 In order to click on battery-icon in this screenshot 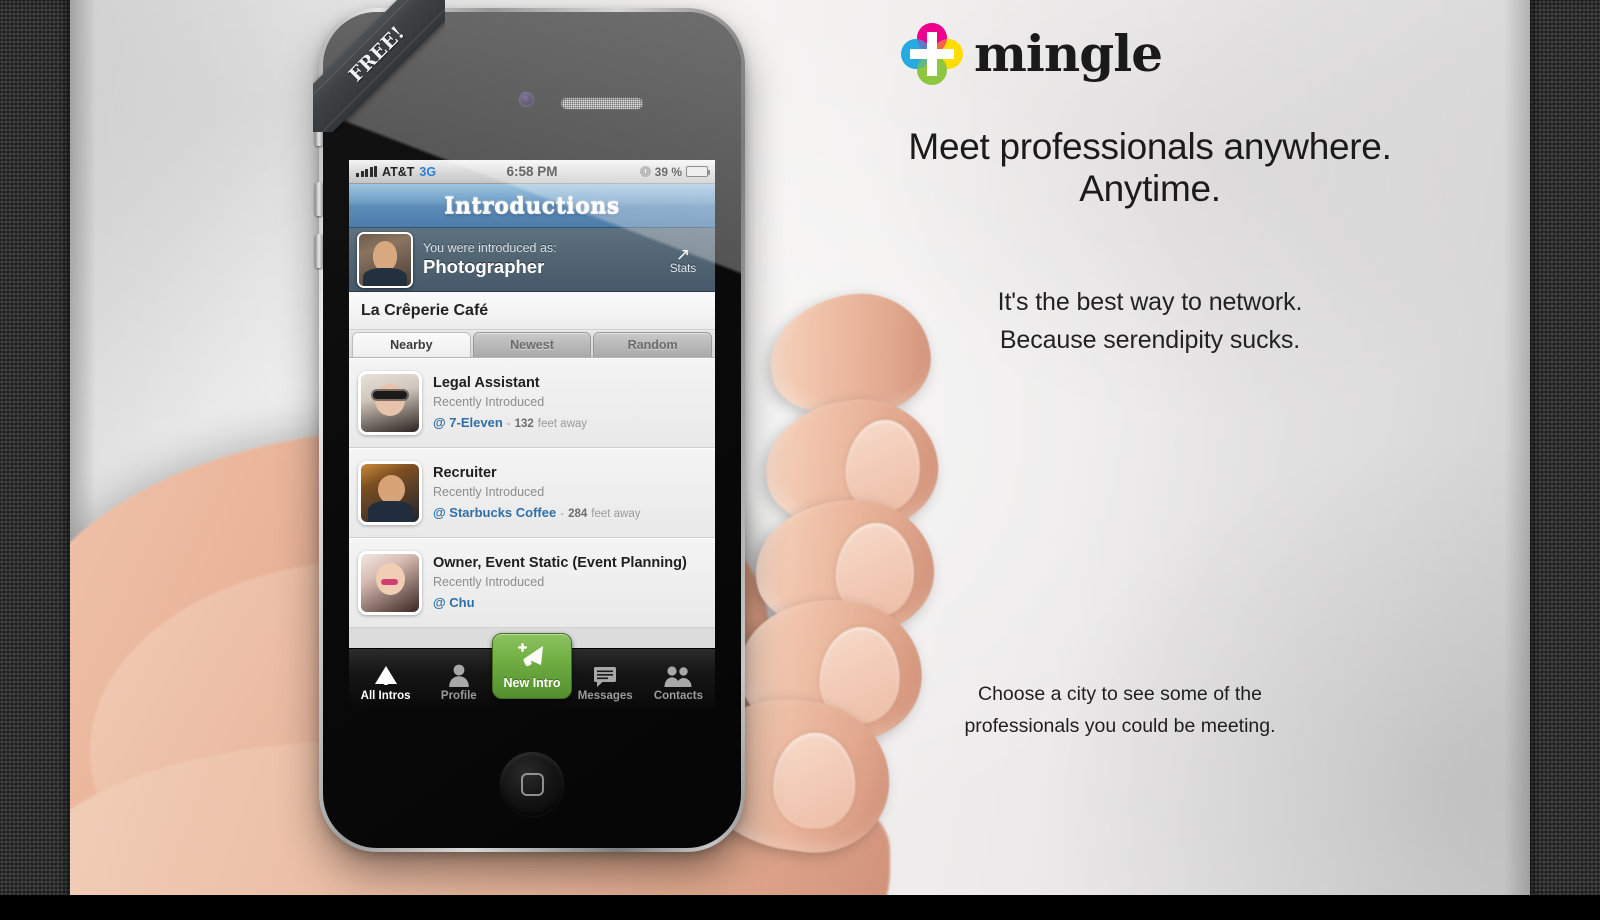, I will do `click(698, 171)`.